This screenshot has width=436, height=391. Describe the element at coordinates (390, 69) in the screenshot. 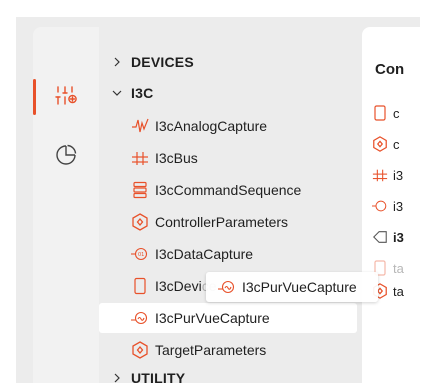

I see `panel-title: Con` at that location.